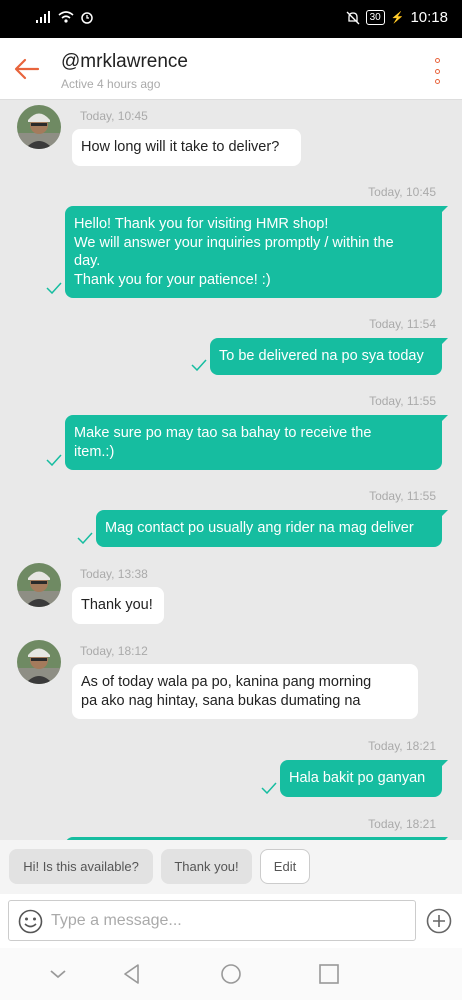  I want to click on more-options-icon, so click(437, 71).